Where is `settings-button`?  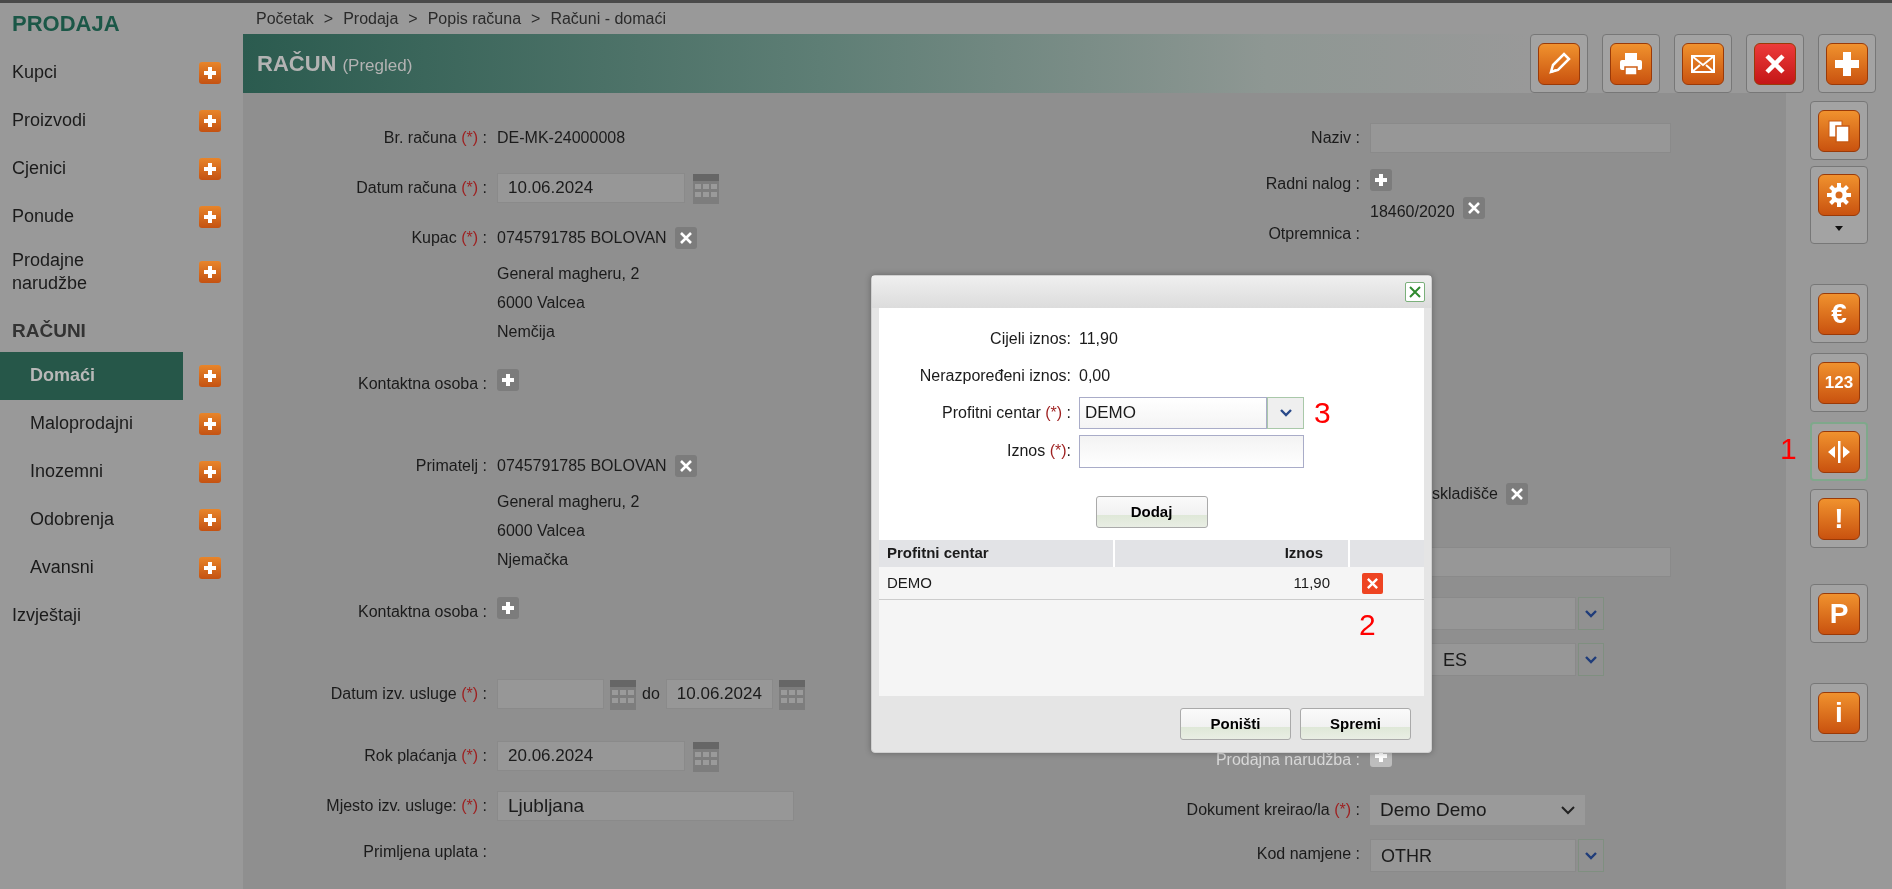 settings-button is located at coordinates (1839, 205).